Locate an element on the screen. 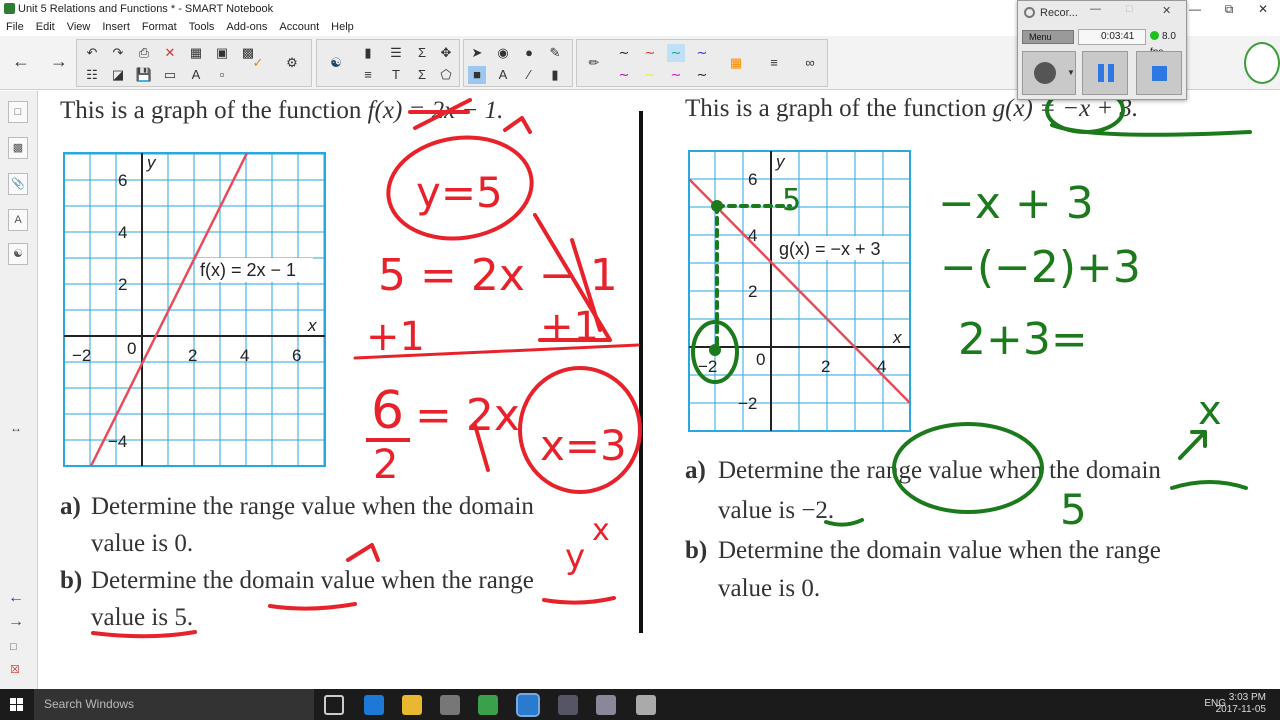 Image resolution: width=1280 pixels, height=725 pixels. menu-account: Account is located at coordinates (299, 27).